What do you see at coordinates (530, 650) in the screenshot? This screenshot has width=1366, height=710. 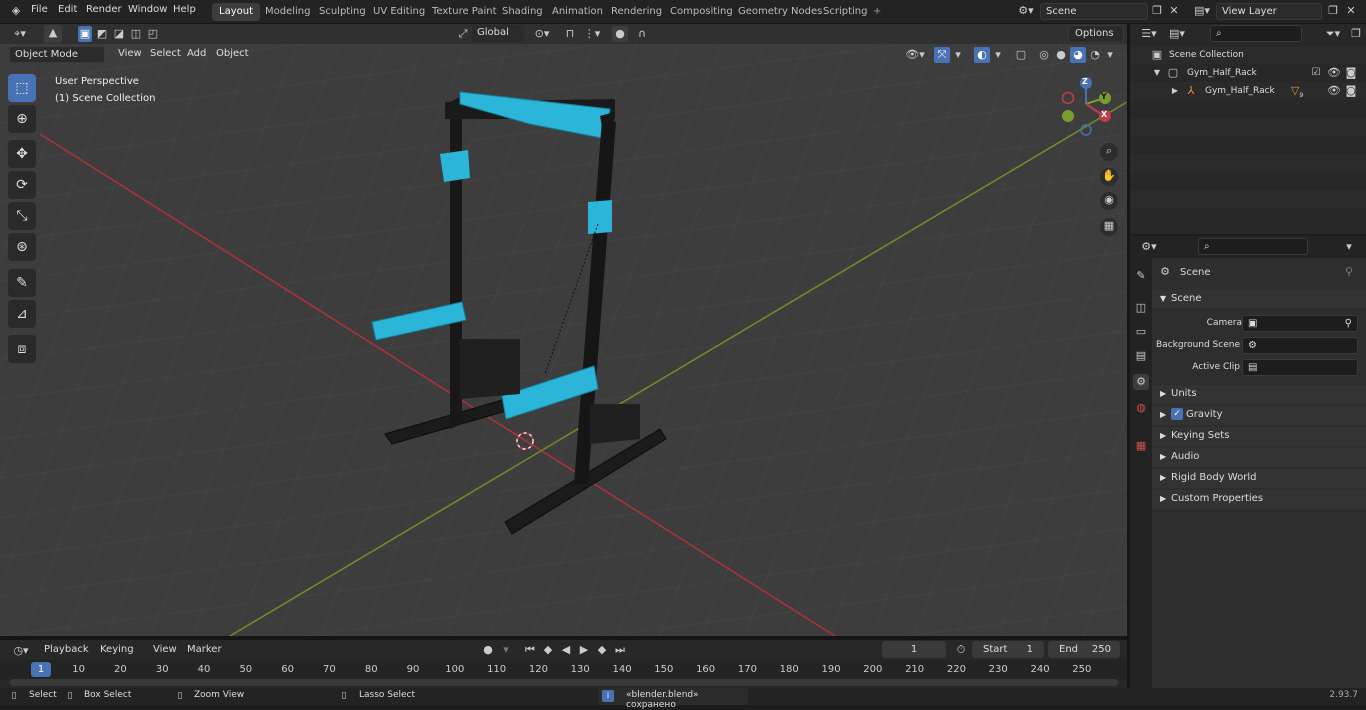 I see `jump-start-icon: ⏮` at bounding box center [530, 650].